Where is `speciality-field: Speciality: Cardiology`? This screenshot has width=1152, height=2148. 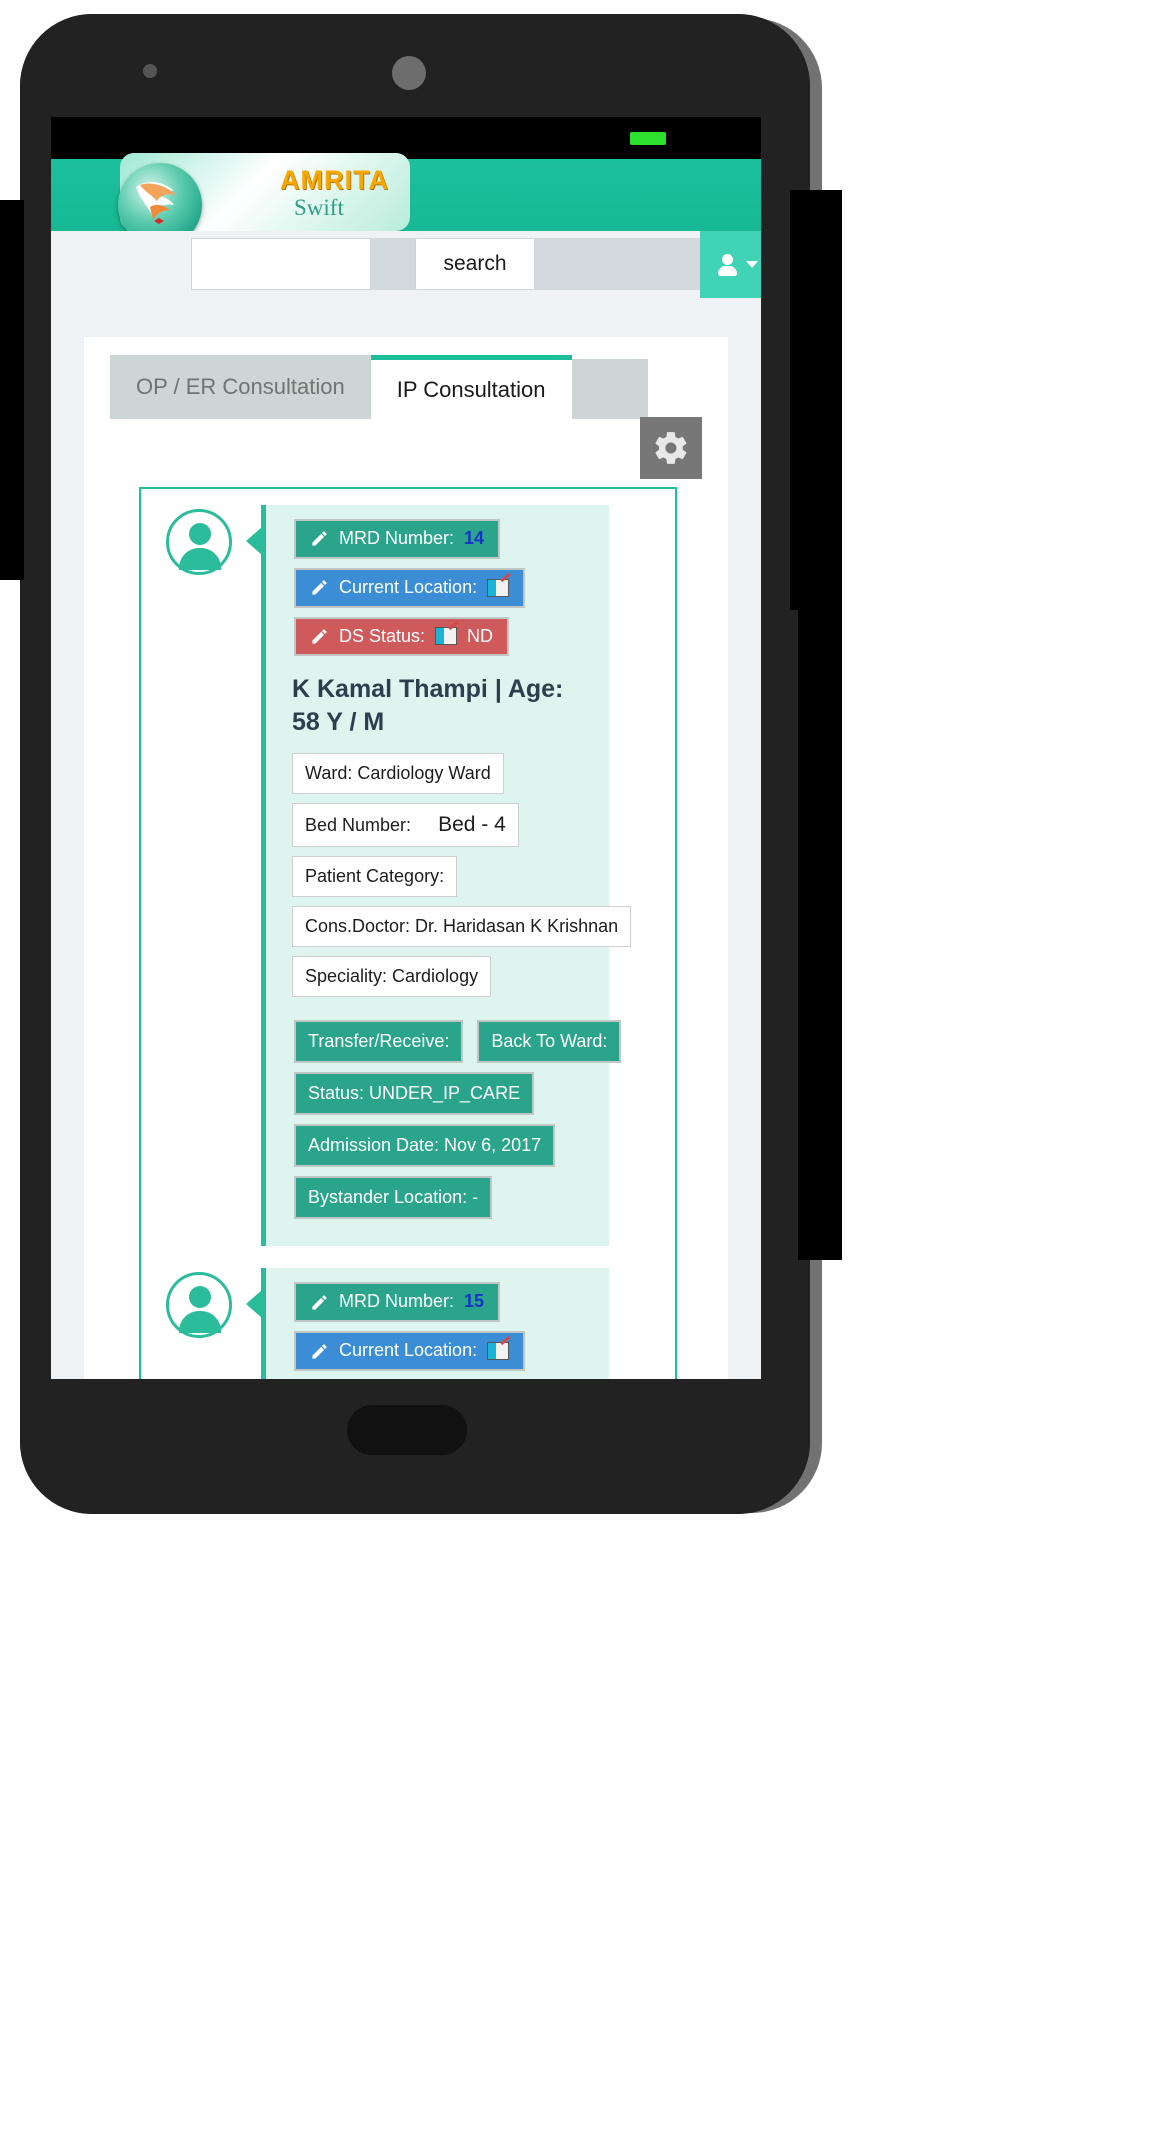
speciality-field: Speciality: Cardiology is located at coordinates (392, 977).